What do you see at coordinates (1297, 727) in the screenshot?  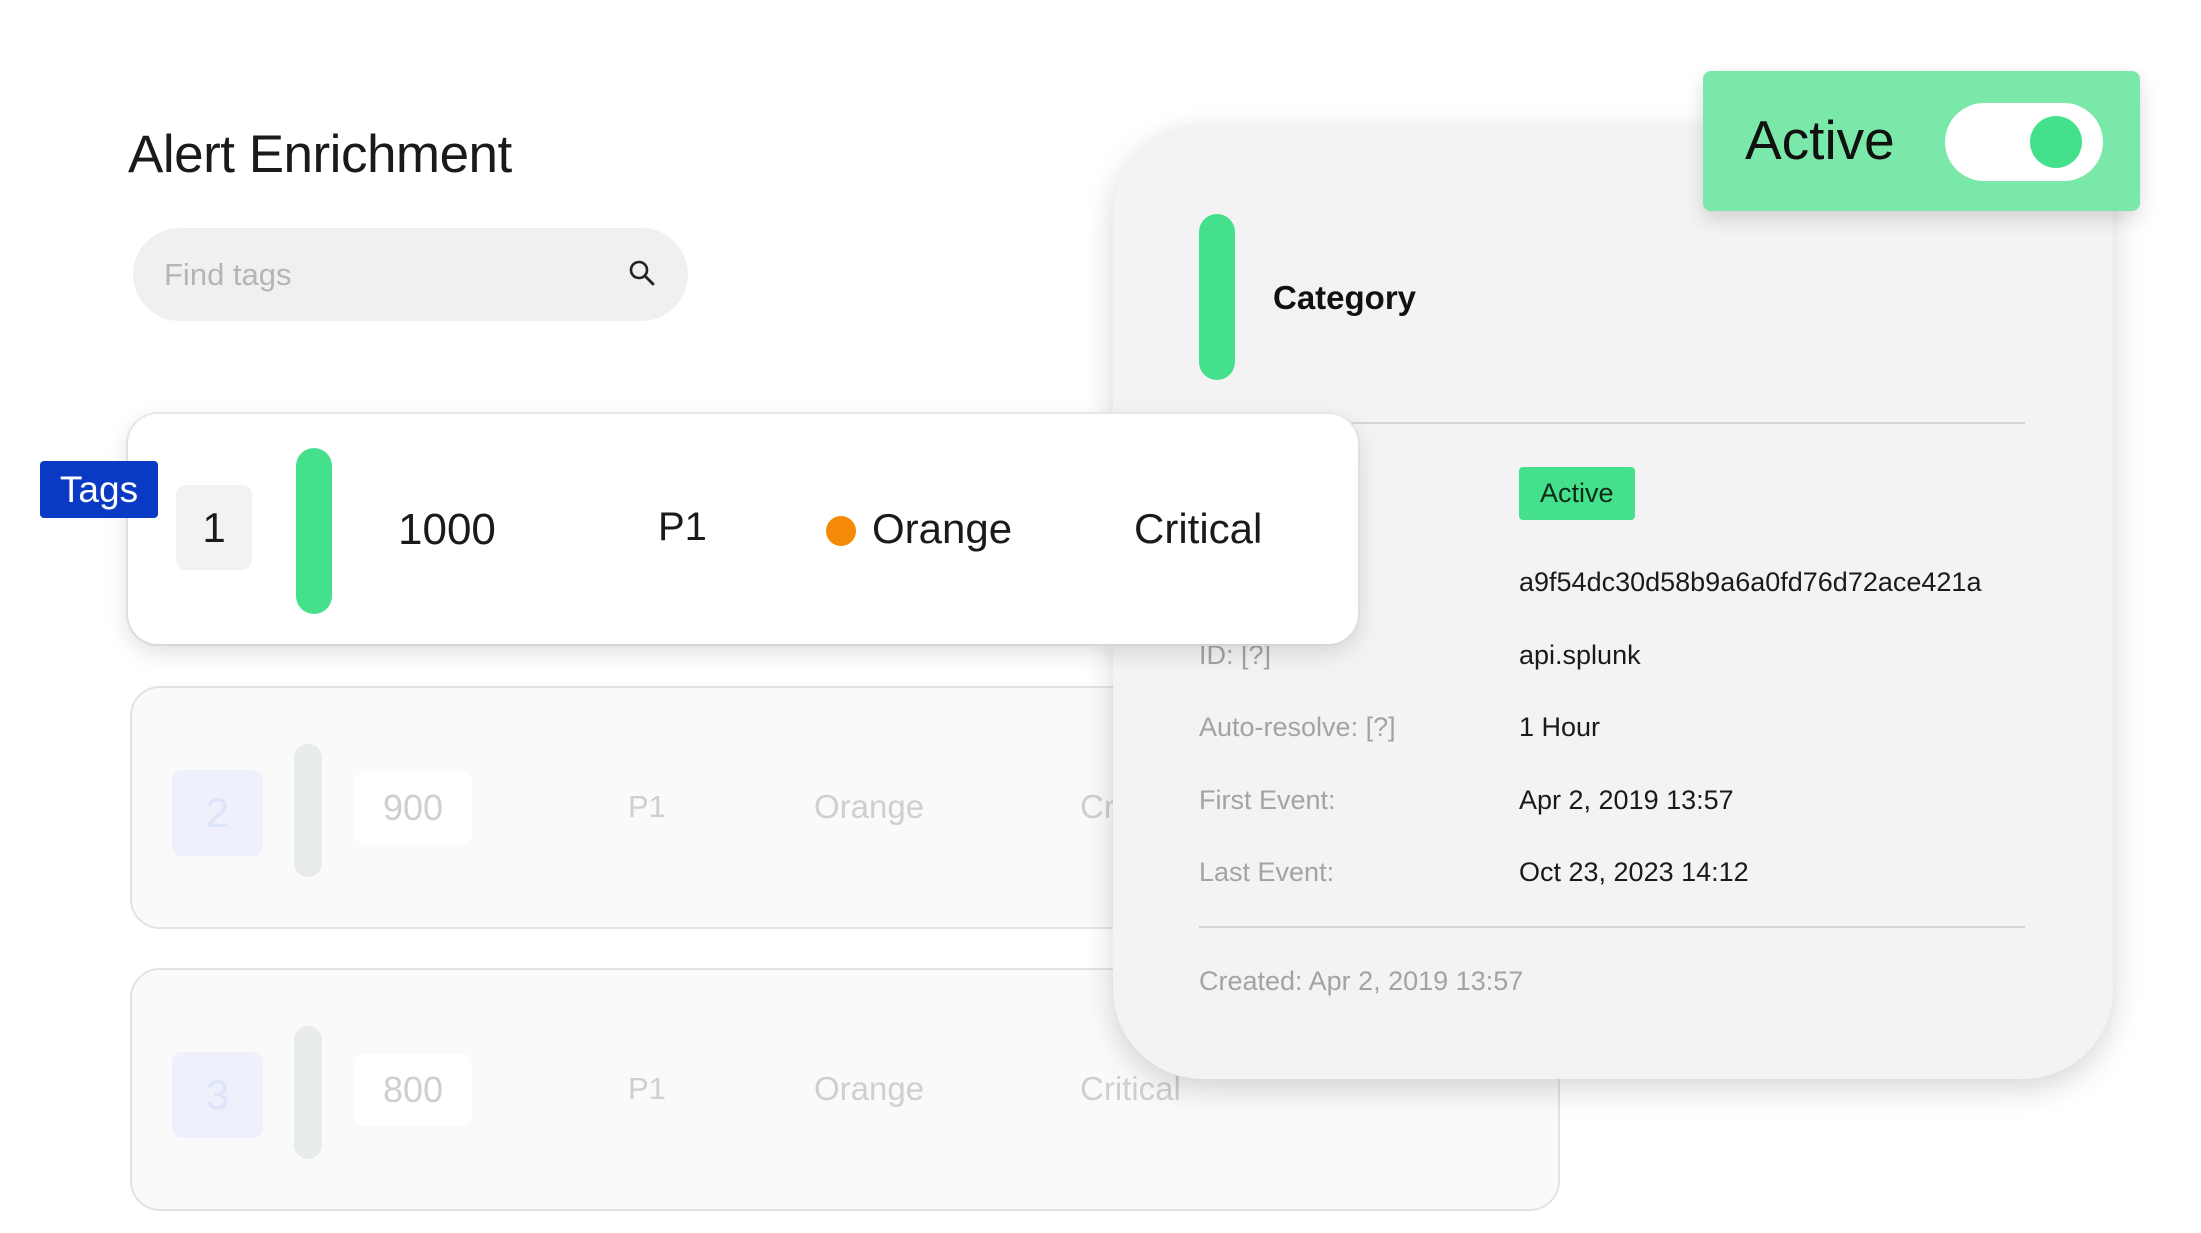 I see `auto-resolve-label: Auto-resolve: [?]` at bounding box center [1297, 727].